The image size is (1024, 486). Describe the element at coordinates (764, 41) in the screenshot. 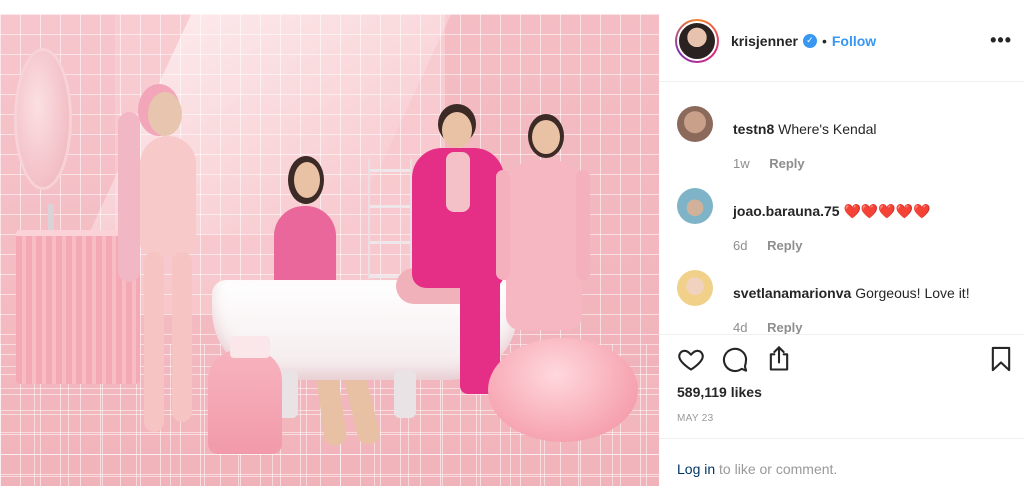

I see `author-username: krisjenner` at that location.